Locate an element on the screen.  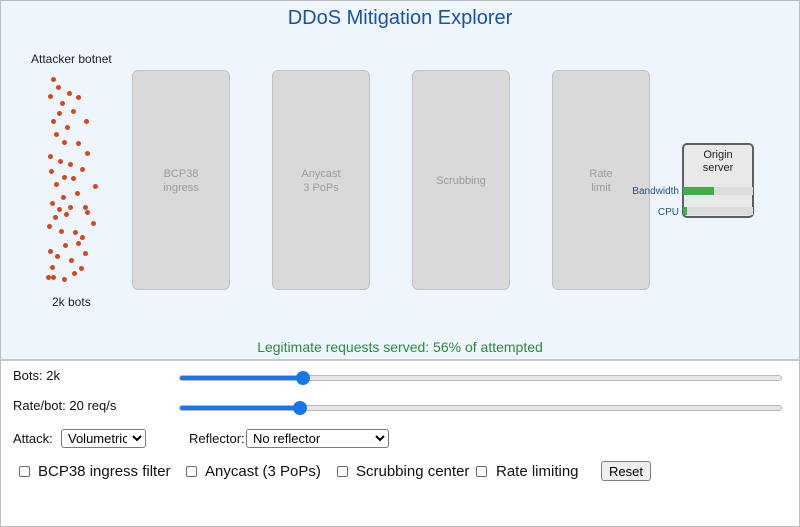
cpu-label: CPU is located at coordinates (668, 212).